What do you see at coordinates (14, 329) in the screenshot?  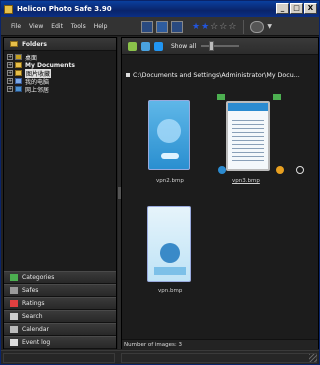 I see `calendar-icon` at bounding box center [14, 329].